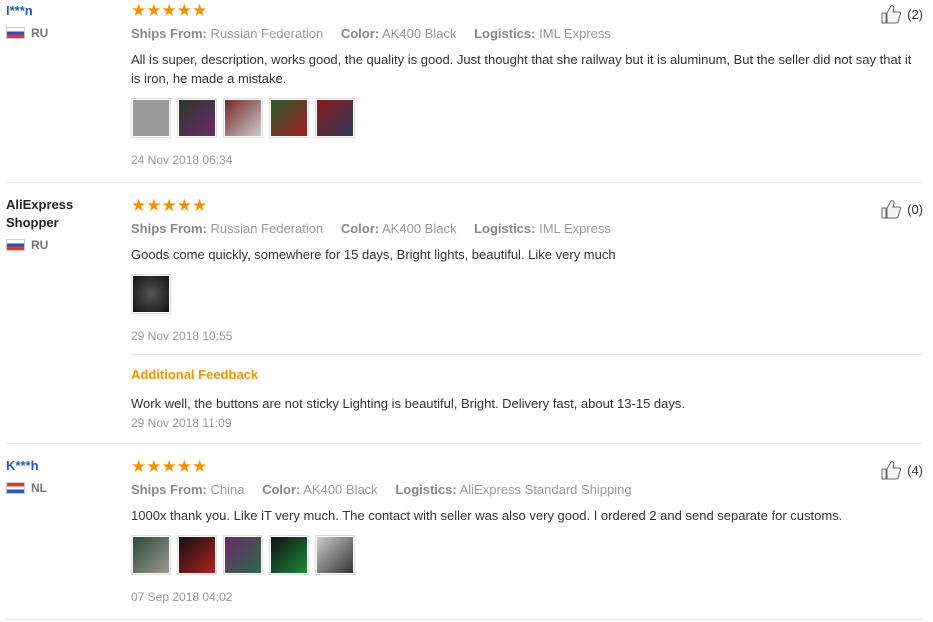 The width and height of the screenshot is (933, 622). What do you see at coordinates (182, 336) in the screenshot?
I see `review-date: 29 Nov 2018 10:55` at bounding box center [182, 336].